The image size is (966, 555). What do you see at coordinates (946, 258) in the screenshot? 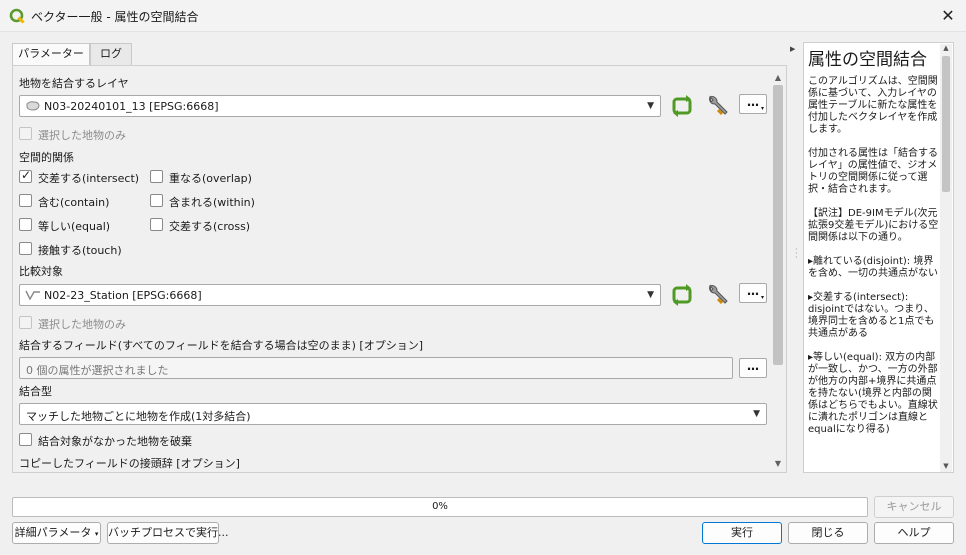
I see `help-scrollbar: ▲ ▼` at bounding box center [946, 258].